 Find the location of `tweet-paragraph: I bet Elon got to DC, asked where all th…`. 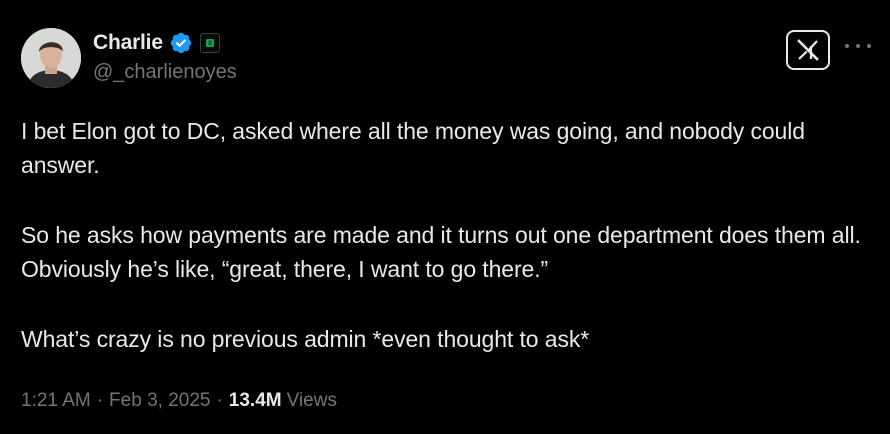

tweet-paragraph: I bet Elon got to DC, asked where all th… is located at coordinates (413, 148).